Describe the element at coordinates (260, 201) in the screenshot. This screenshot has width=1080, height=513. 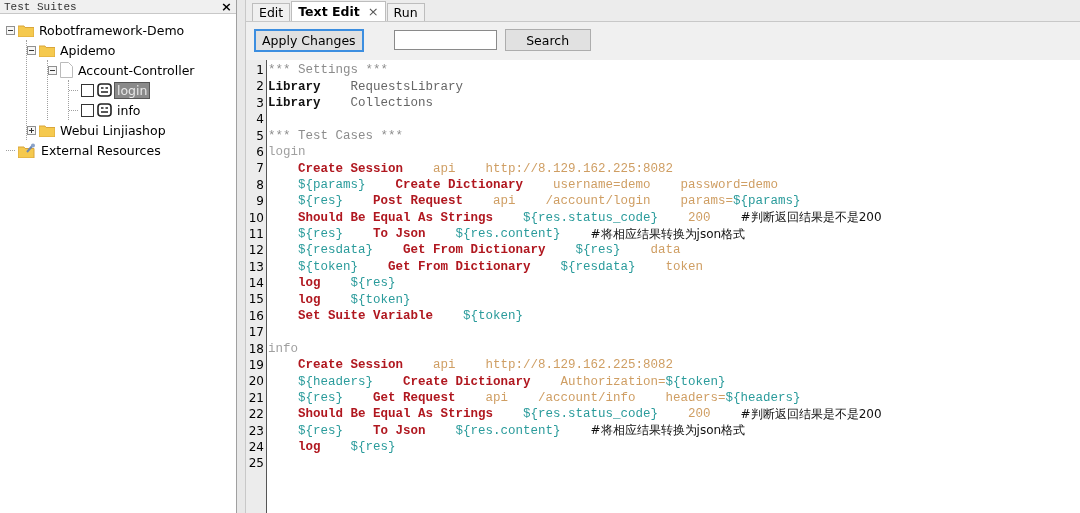
I see `line-number: 9` at that location.